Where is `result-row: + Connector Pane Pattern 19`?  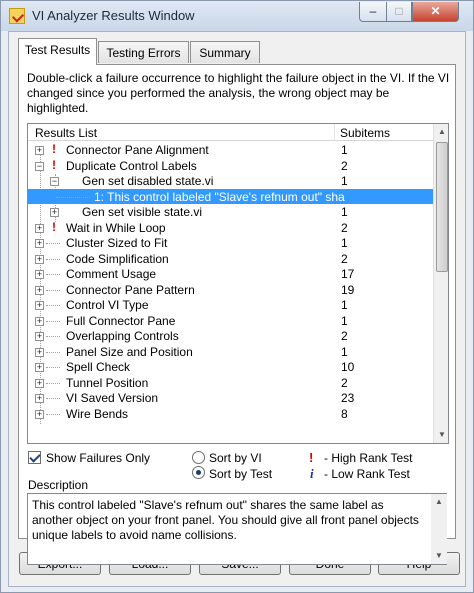
result-row: + Connector Pane Pattern 19 is located at coordinates (230, 290).